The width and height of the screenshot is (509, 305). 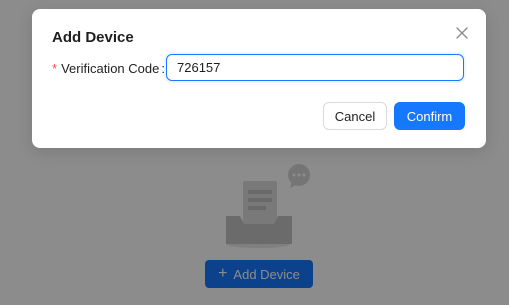 I want to click on close-icon, so click(x=462, y=33).